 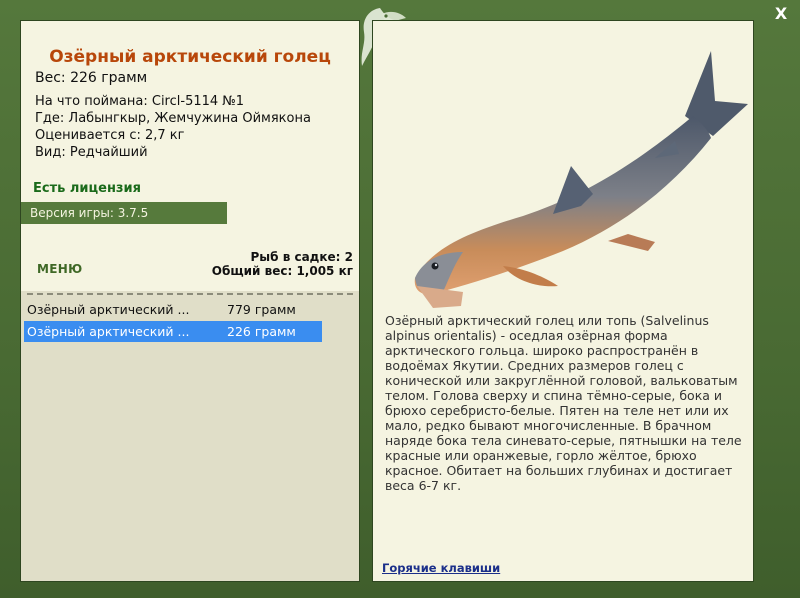 I want to click on fish-weight: Вес: 226 грамм, so click(x=91, y=78).